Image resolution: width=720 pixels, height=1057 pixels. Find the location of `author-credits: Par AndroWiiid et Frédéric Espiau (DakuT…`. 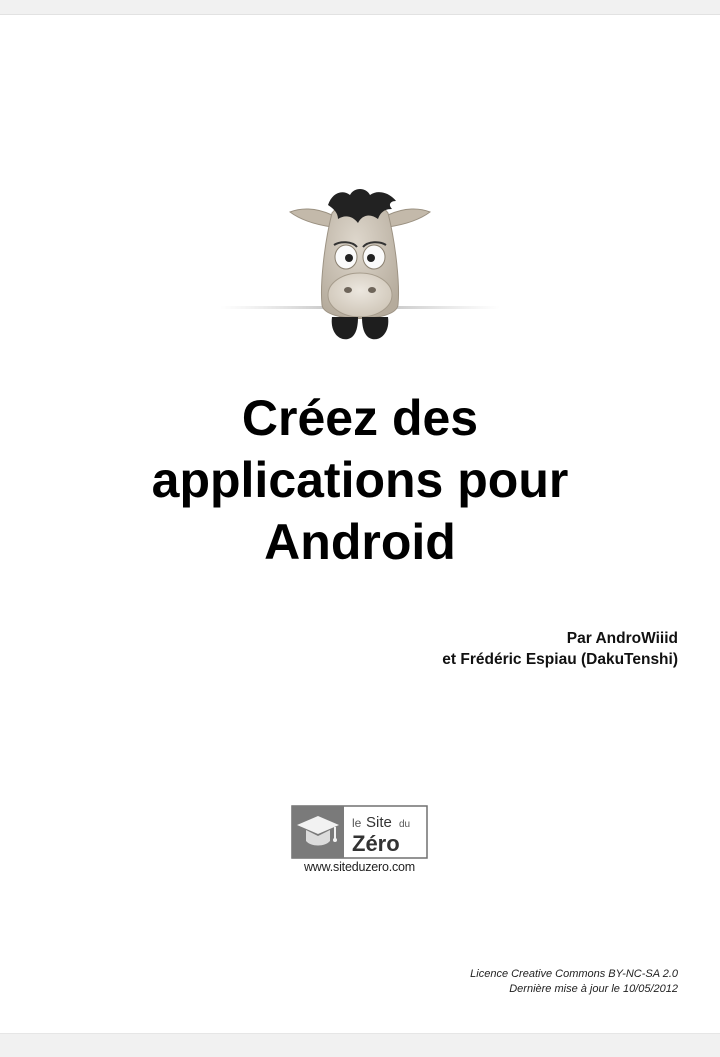

author-credits: Par AndroWiiid et Frédéric Espiau (DakuT… is located at coordinates (560, 649).